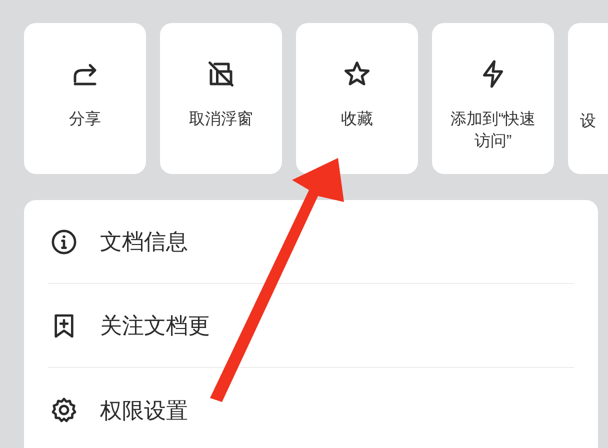  What do you see at coordinates (221, 98) in the screenshot?
I see `action-tile: 取消浮窗` at bounding box center [221, 98].